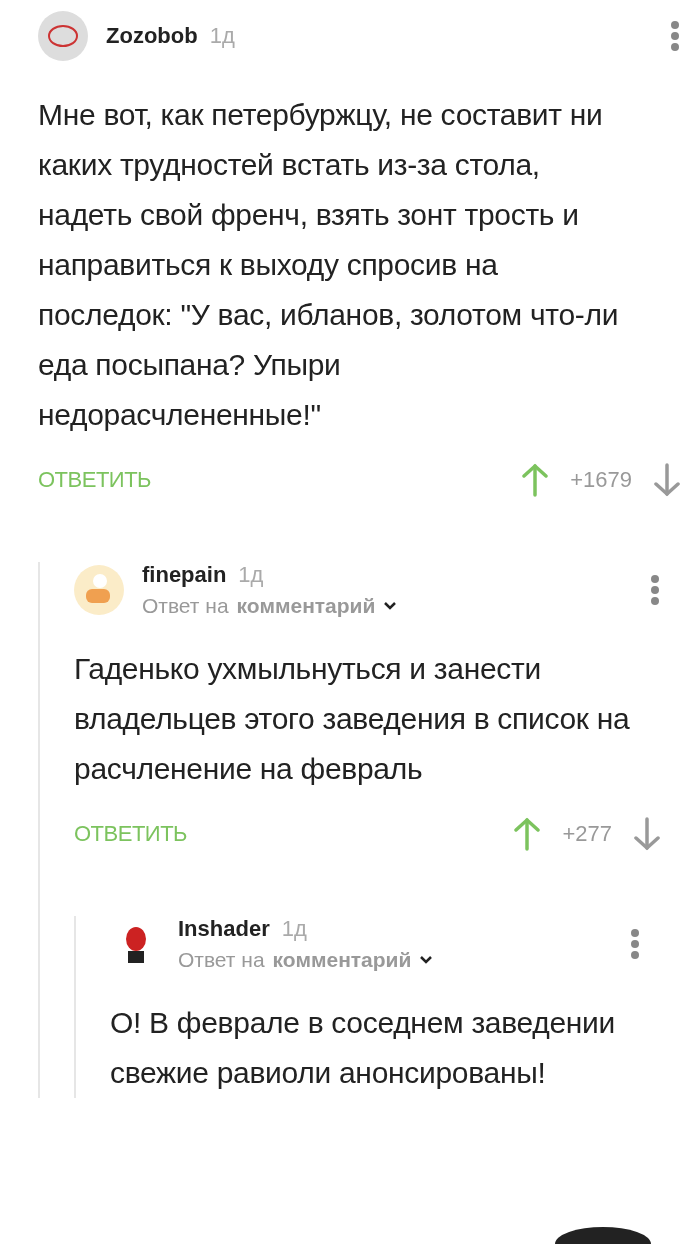 The image size is (700, 1244). Describe the element at coordinates (587, 834) in the screenshot. I see `vote-score: +277` at that location.